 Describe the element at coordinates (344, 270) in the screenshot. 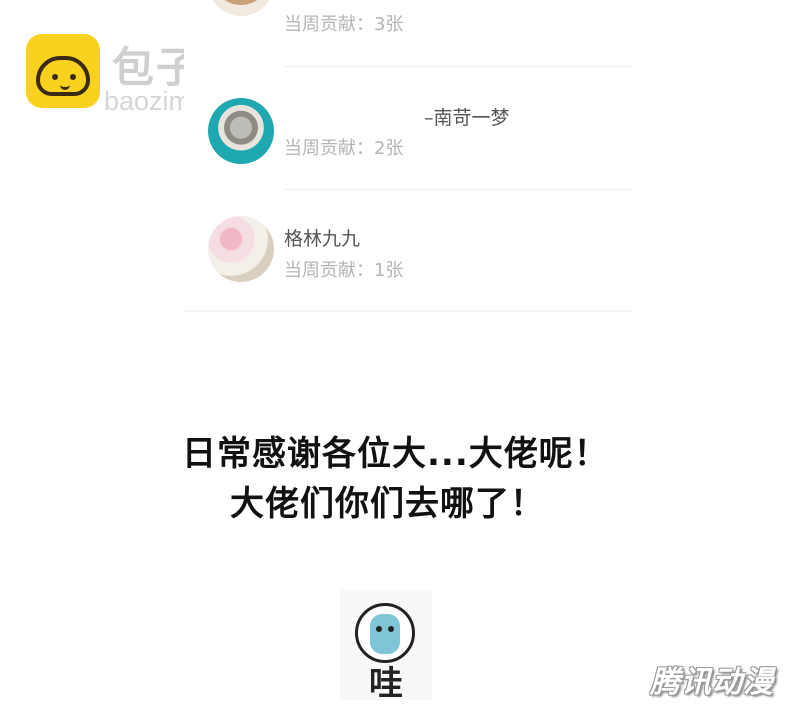

I see `contribution-count: 当周贡献：1张` at that location.